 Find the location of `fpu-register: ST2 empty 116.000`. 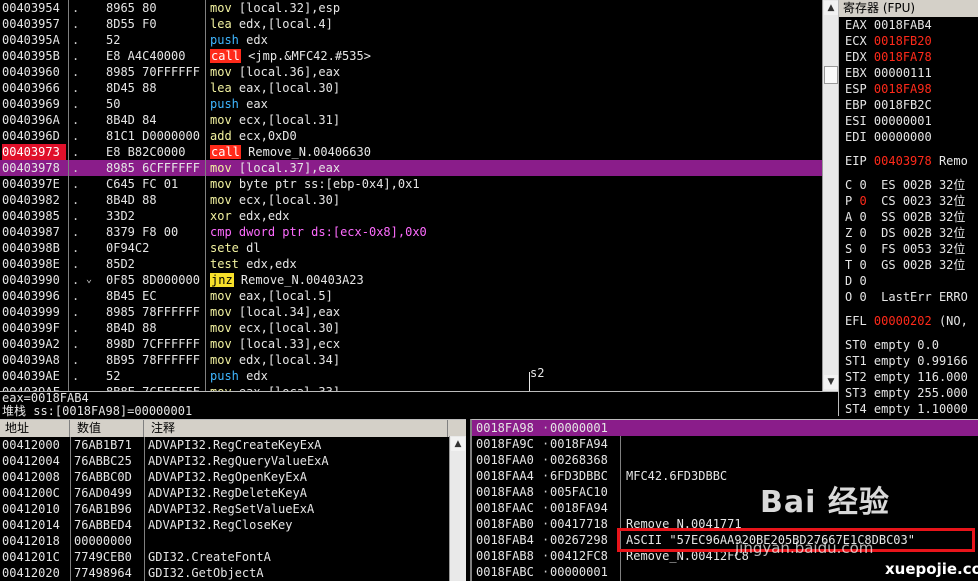

fpu-register: ST2 empty 116.000 is located at coordinates (908, 377).